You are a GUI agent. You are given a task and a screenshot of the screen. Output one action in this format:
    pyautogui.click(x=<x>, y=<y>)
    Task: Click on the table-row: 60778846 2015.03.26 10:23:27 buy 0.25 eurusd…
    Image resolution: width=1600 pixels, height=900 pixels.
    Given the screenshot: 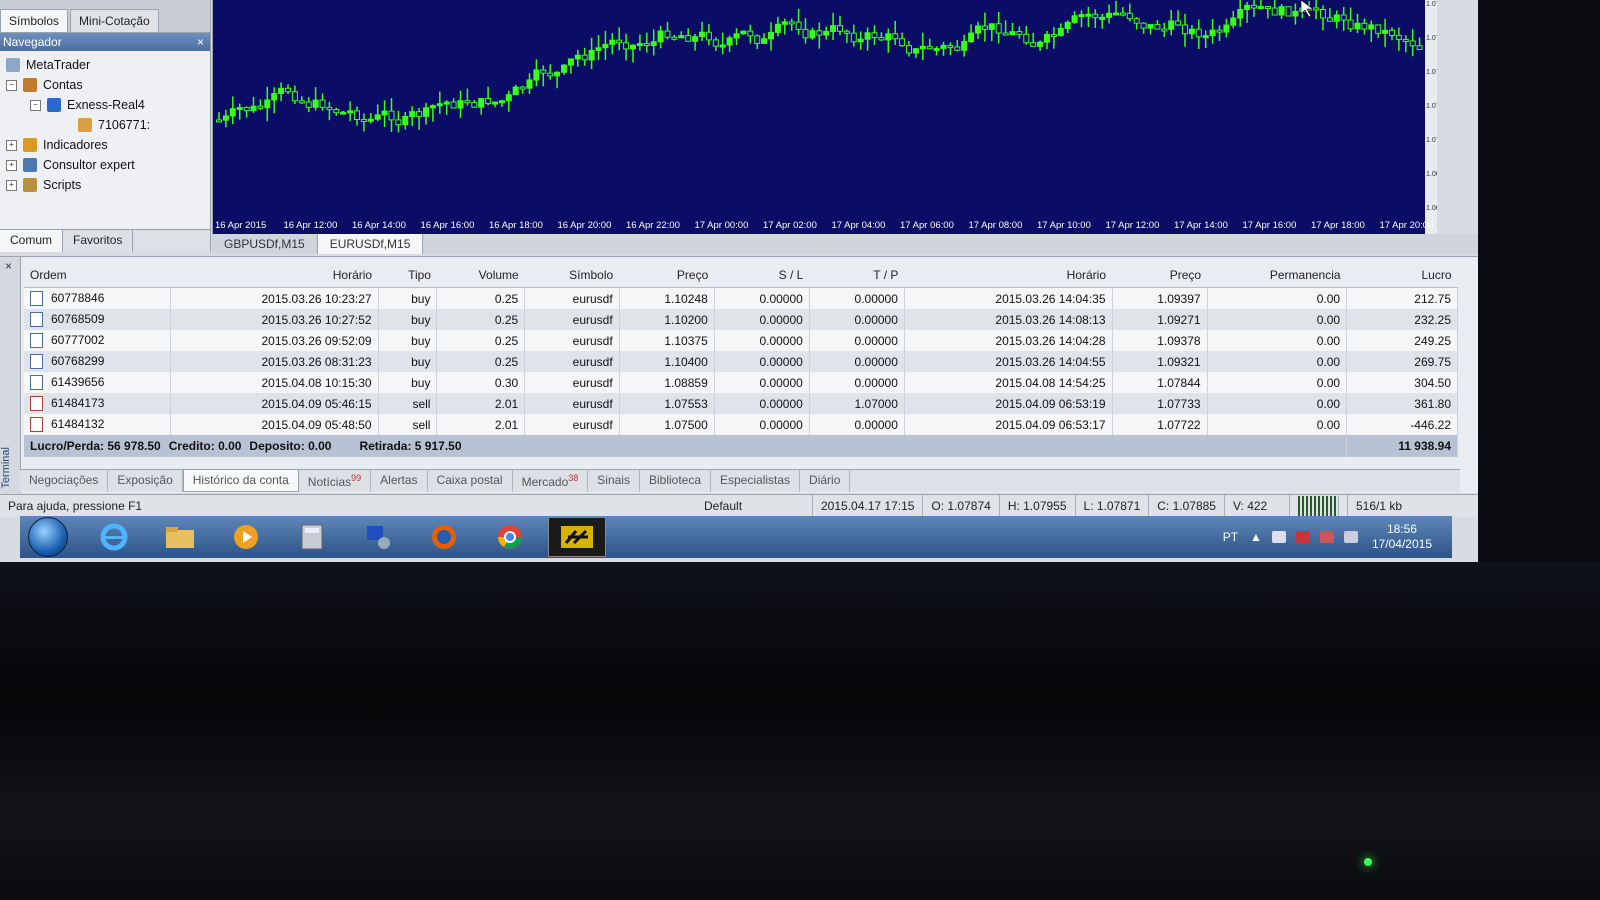 What is the action you would take?
    pyautogui.click(x=741, y=298)
    